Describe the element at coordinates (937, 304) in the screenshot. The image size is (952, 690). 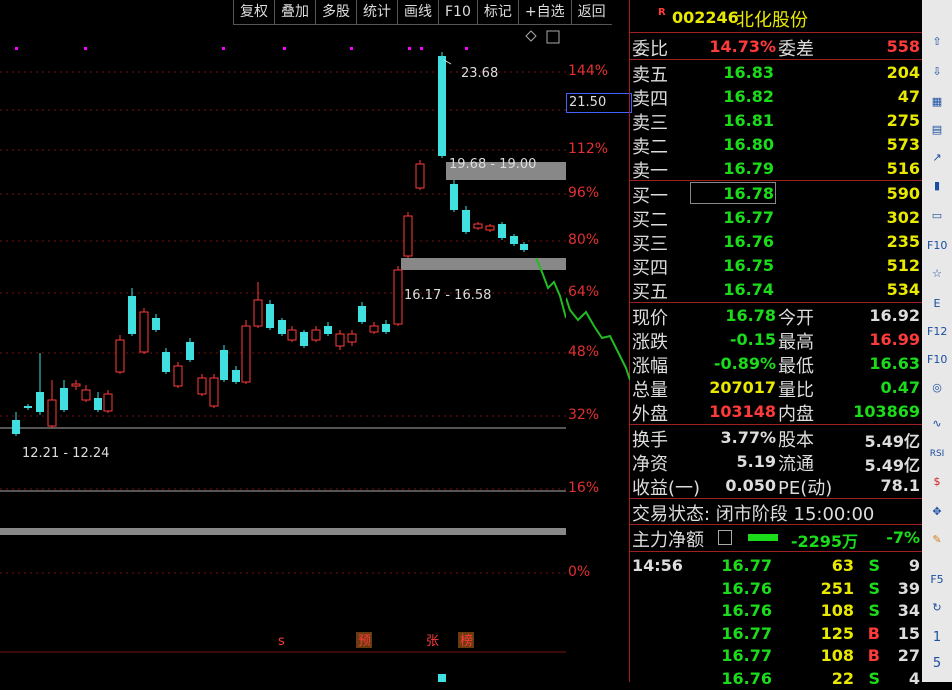
I see `e-icon: E` at that location.